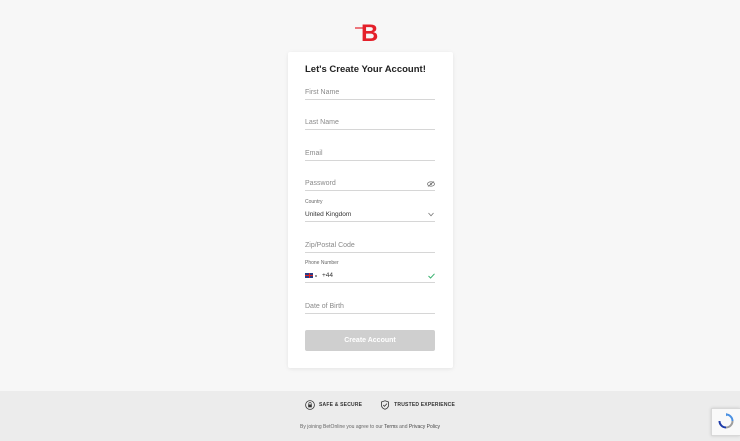 The height and width of the screenshot is (441, 740). What do you see at coordinates (370, 154) in the screenshot?
I see `email-field: Email` at bounding box center [370, 154].